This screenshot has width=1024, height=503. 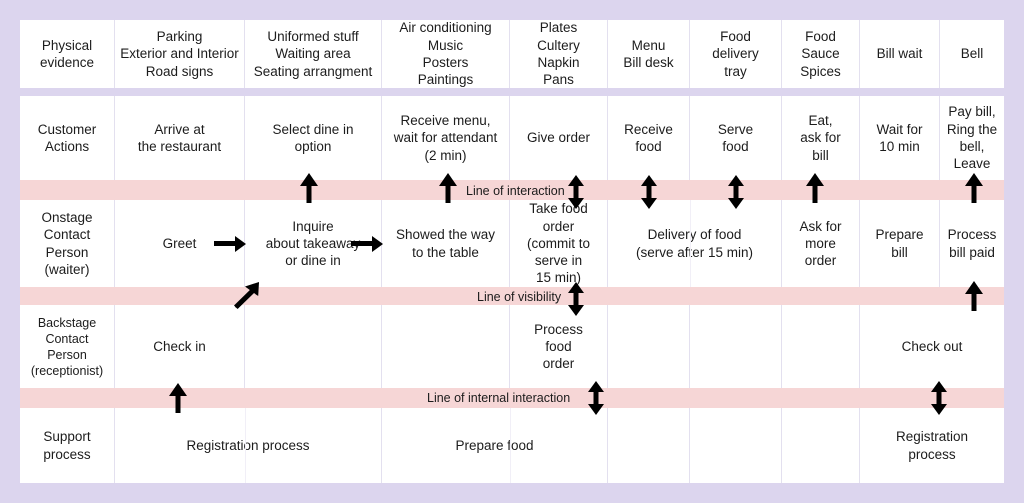 I want to click on row-label-text: Backstage Contact Person (receptionist), so click(x=67, y=346).